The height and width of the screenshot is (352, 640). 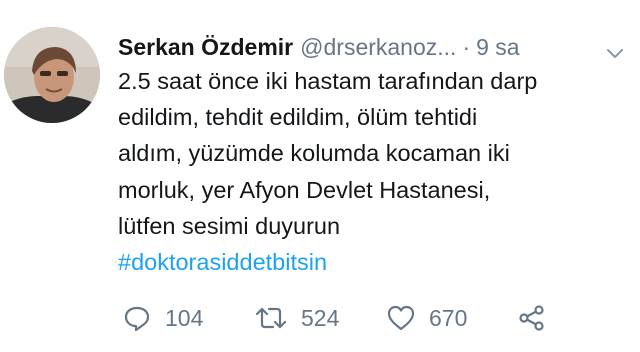 What do you see at coordinates (362, 318) in the screenshot?
I see `tweet-actions: 104 524 670` at bounding box center [362, 318].